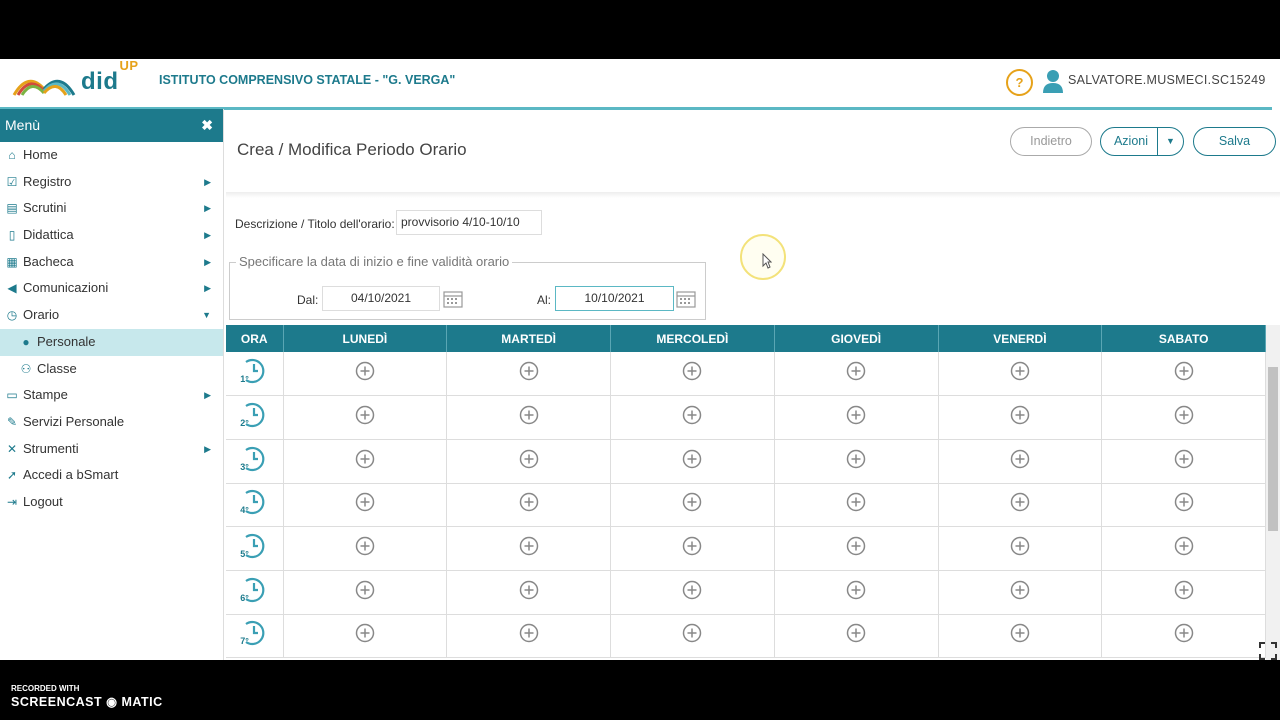 The image size is (1280, 720). I want to click on username: SALVATORE.MUSMECI.SC15249, so click(1167, 80).